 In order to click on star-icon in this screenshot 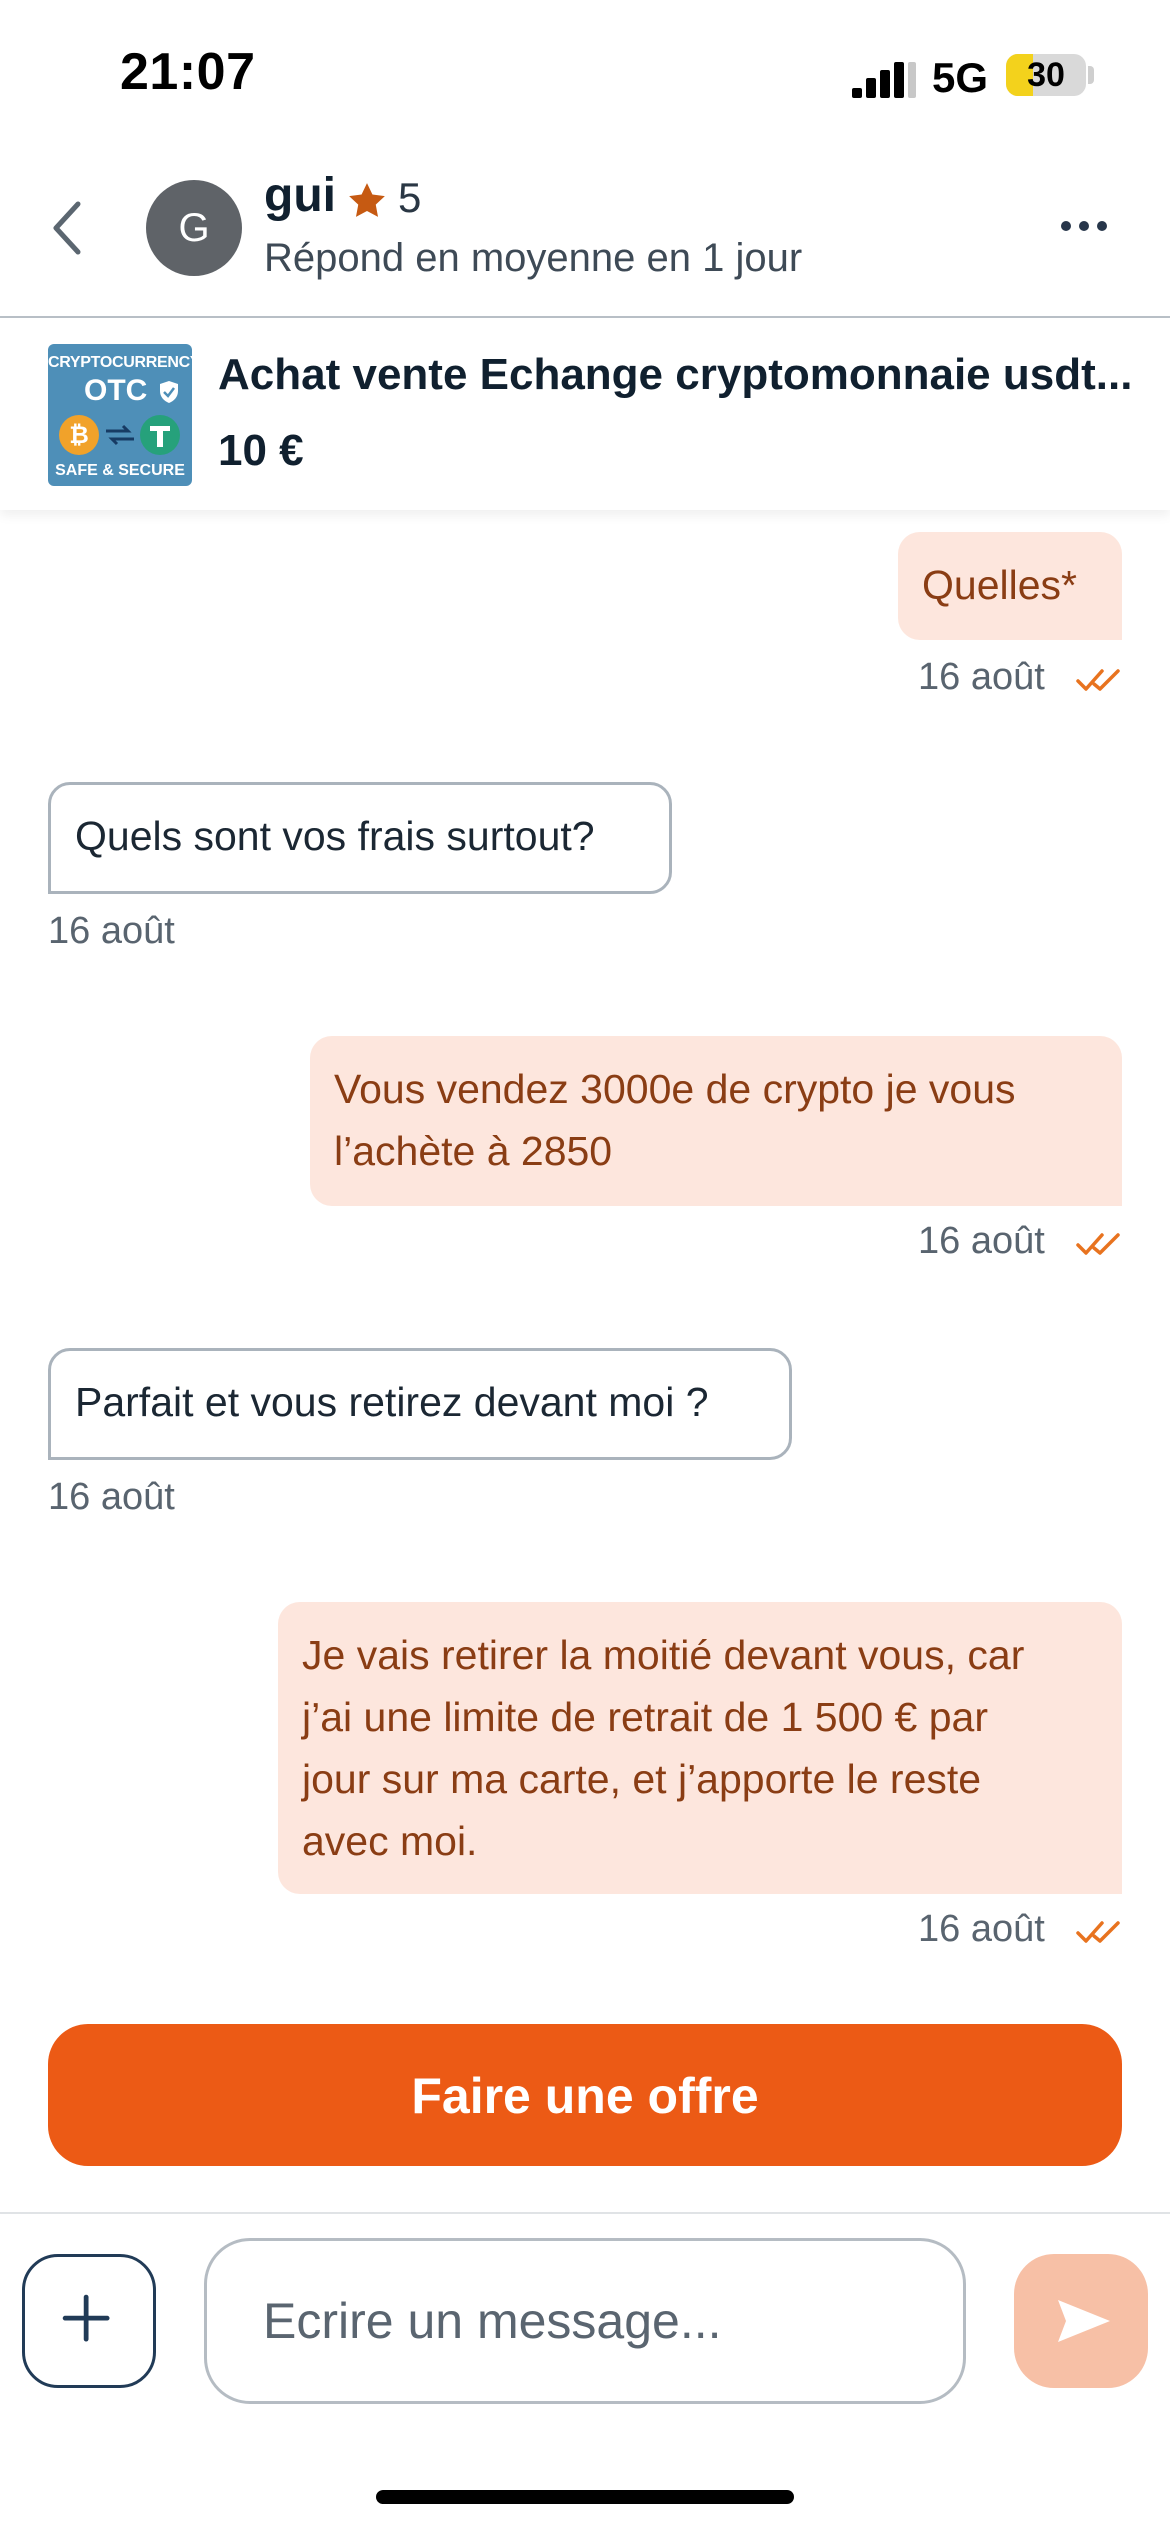, I will do `click(367, 200)`.